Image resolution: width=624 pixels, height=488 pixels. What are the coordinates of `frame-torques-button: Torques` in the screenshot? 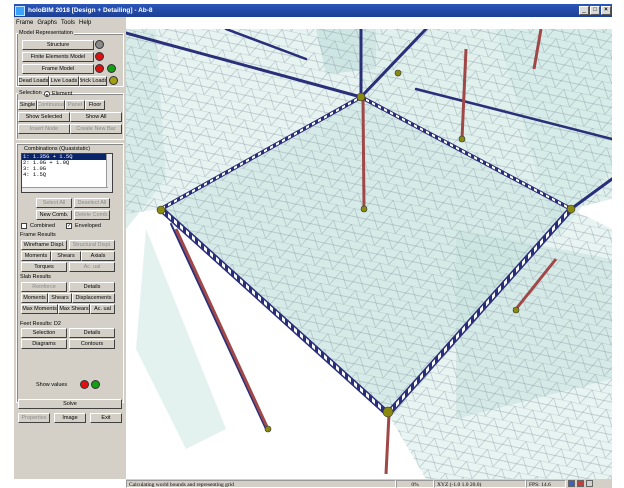 It's located at (44, 267).